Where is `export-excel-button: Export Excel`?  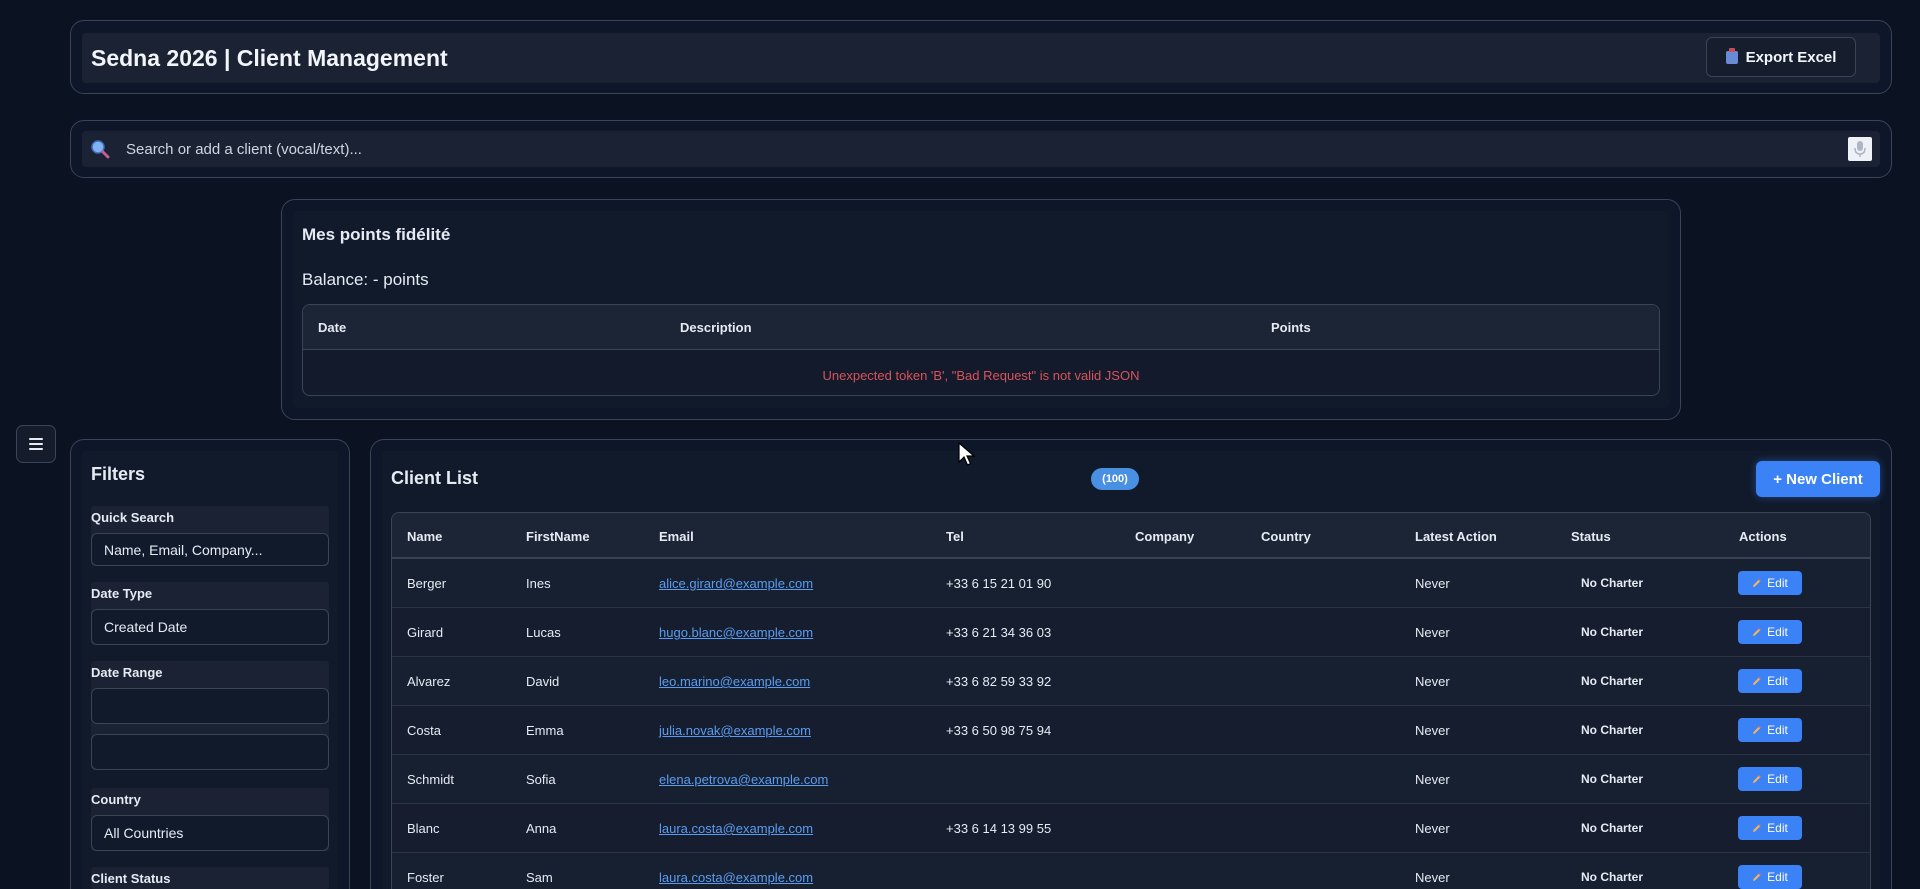 export-excel-button: Export Excel is located at coordinates (1781, 57).